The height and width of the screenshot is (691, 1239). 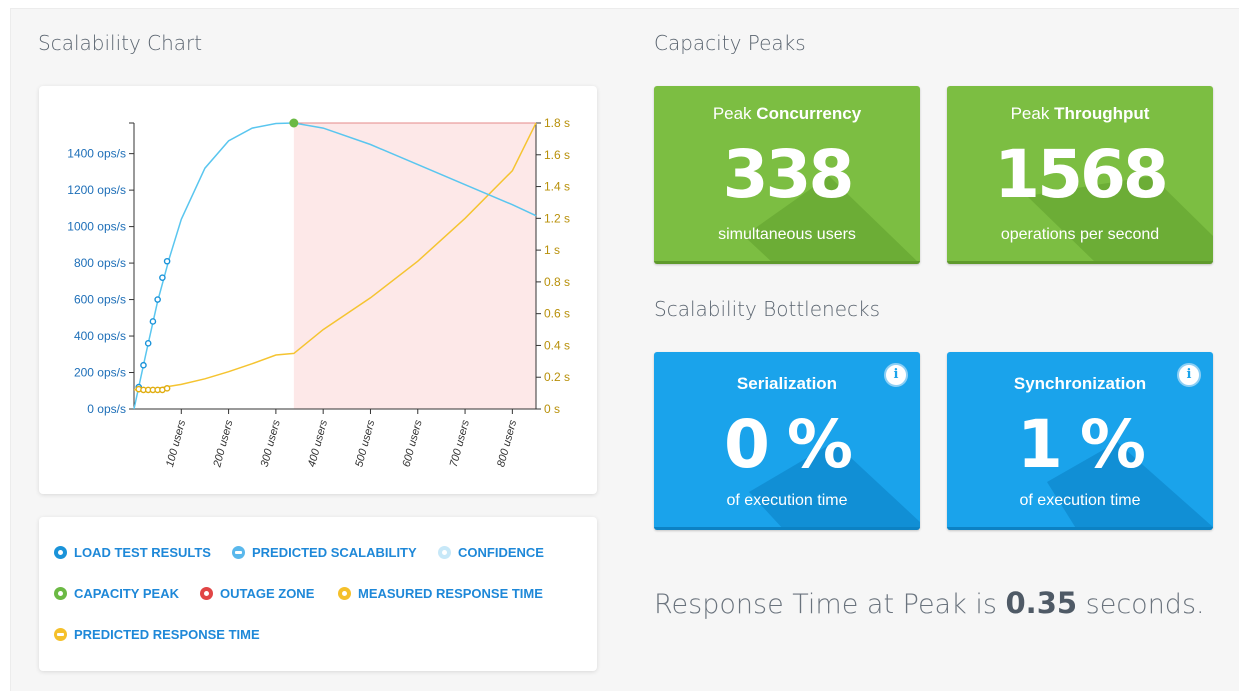 I want to click on legend-label: PREDICTED RESPONSE TIME, so click(x=167, y=634).